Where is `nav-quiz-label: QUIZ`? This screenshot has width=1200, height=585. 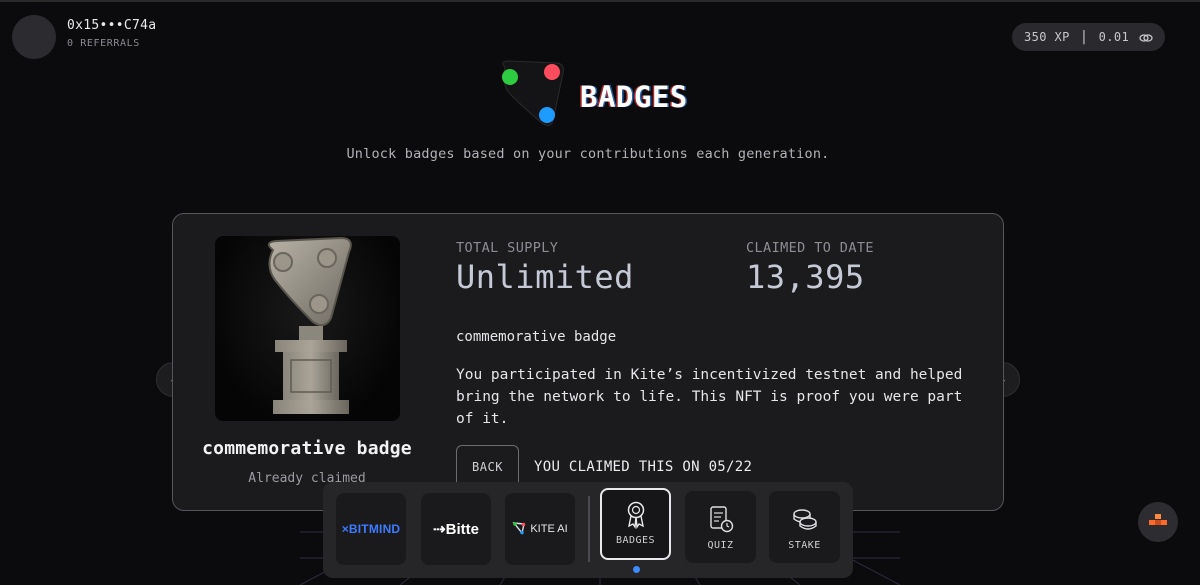
nav-quiz-label: QUIZ is located at coordinates (720, 545).